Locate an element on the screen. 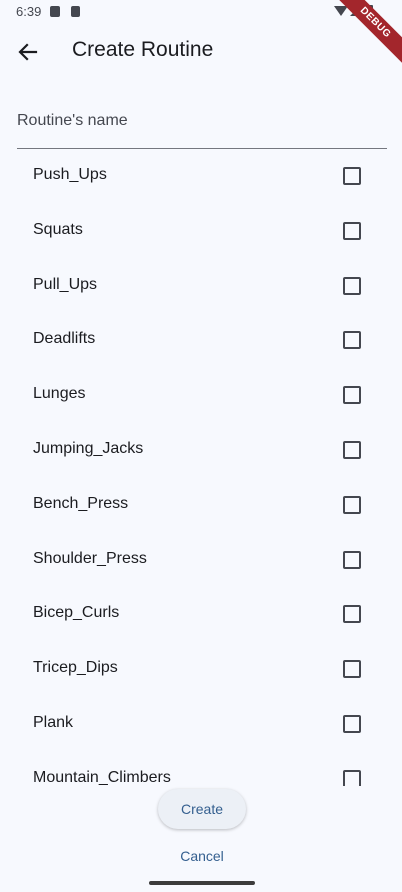 Image resolution: width=402 pixels, height=892 pixels. exercise-label: Deadlifts is located at coordinates (64, 339).